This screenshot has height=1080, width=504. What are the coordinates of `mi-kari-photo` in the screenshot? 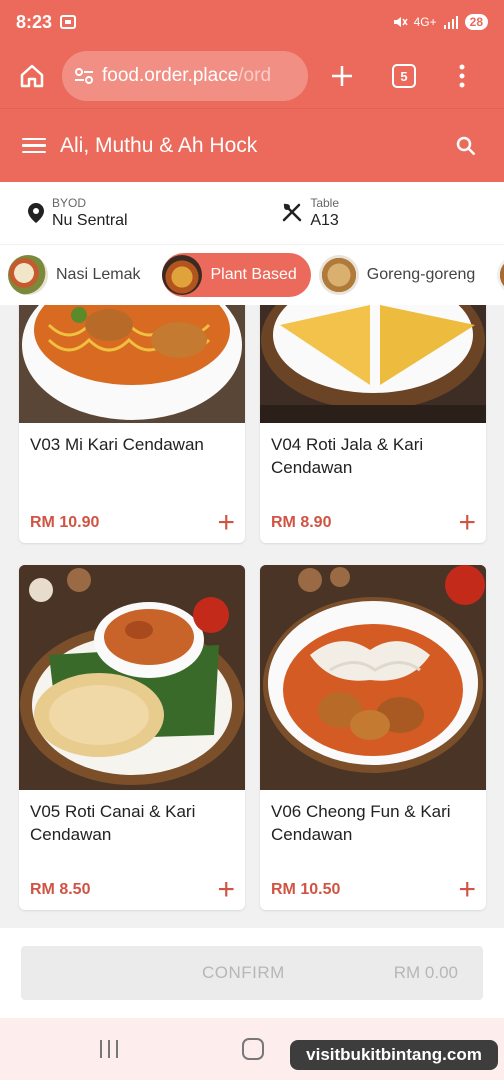 It's located at (132, 364).